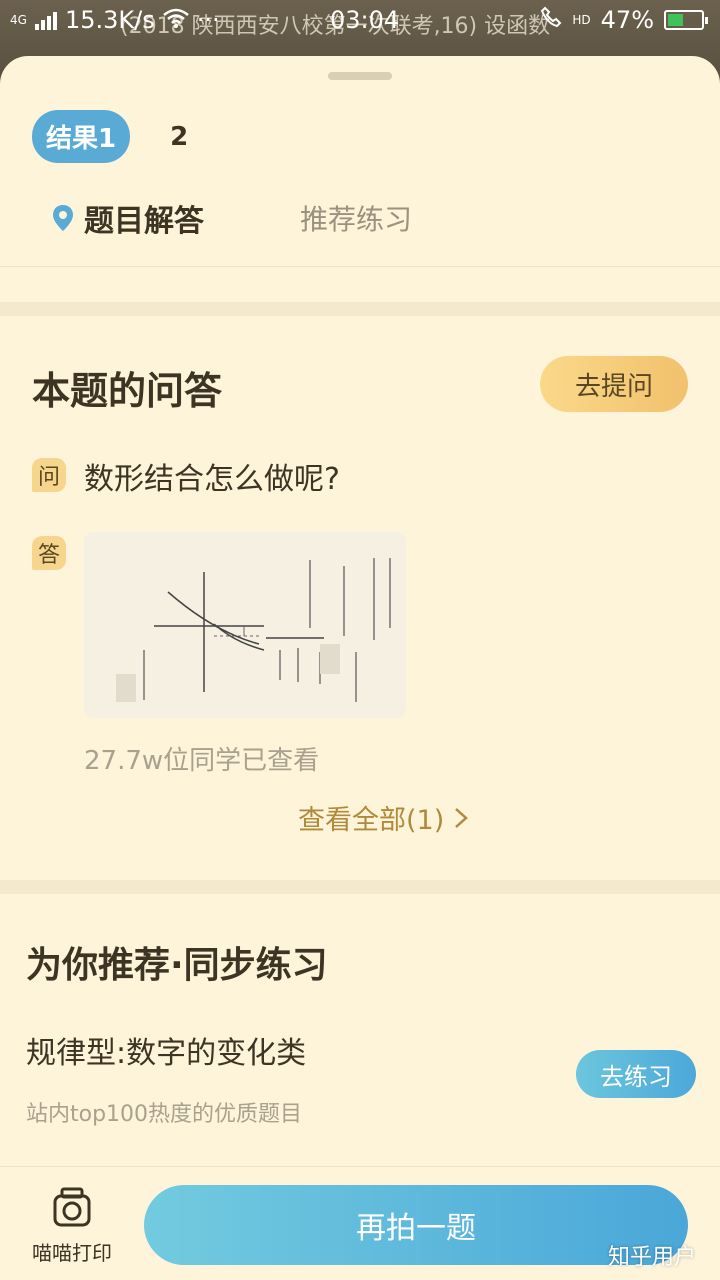 The width and height of the screenshot is (720, 1280). Describe the element at coordinates (245, 625) in the screenshot. I see `answer-image` at that location.